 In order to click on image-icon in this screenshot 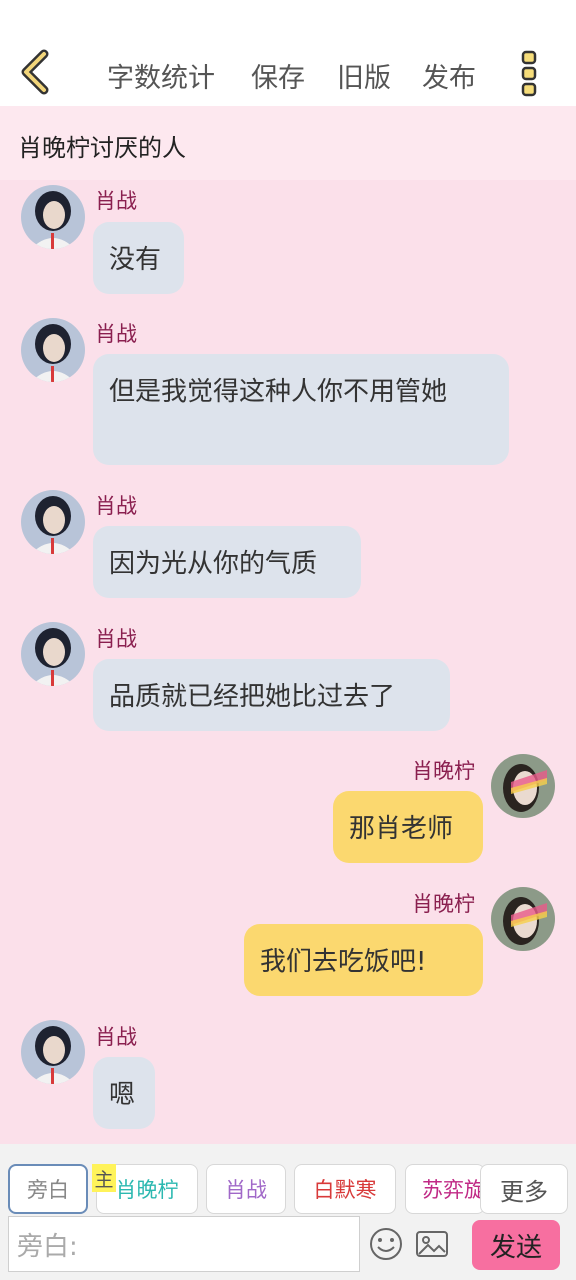, I will do `click(432, 1244)`.